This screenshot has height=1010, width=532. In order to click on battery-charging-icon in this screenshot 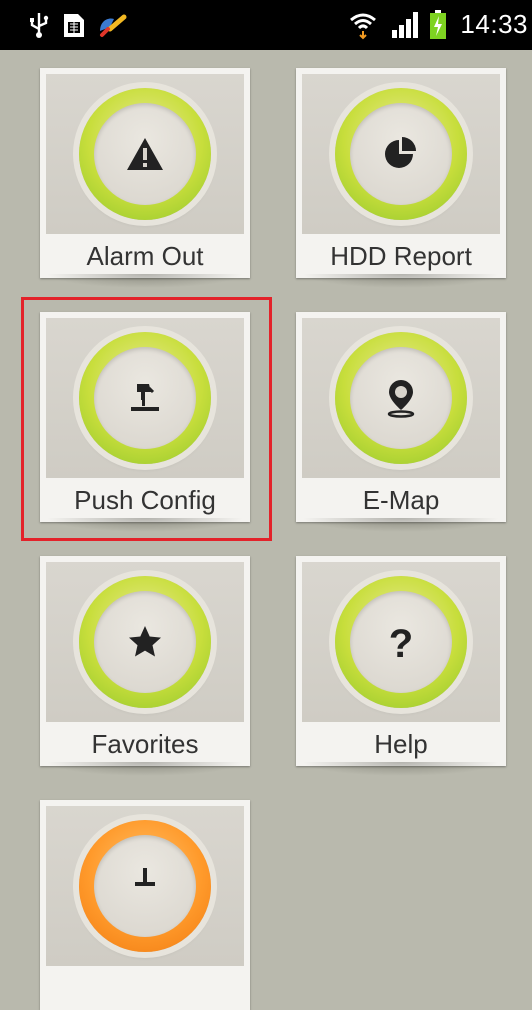, I will do `click(438, 25)`.